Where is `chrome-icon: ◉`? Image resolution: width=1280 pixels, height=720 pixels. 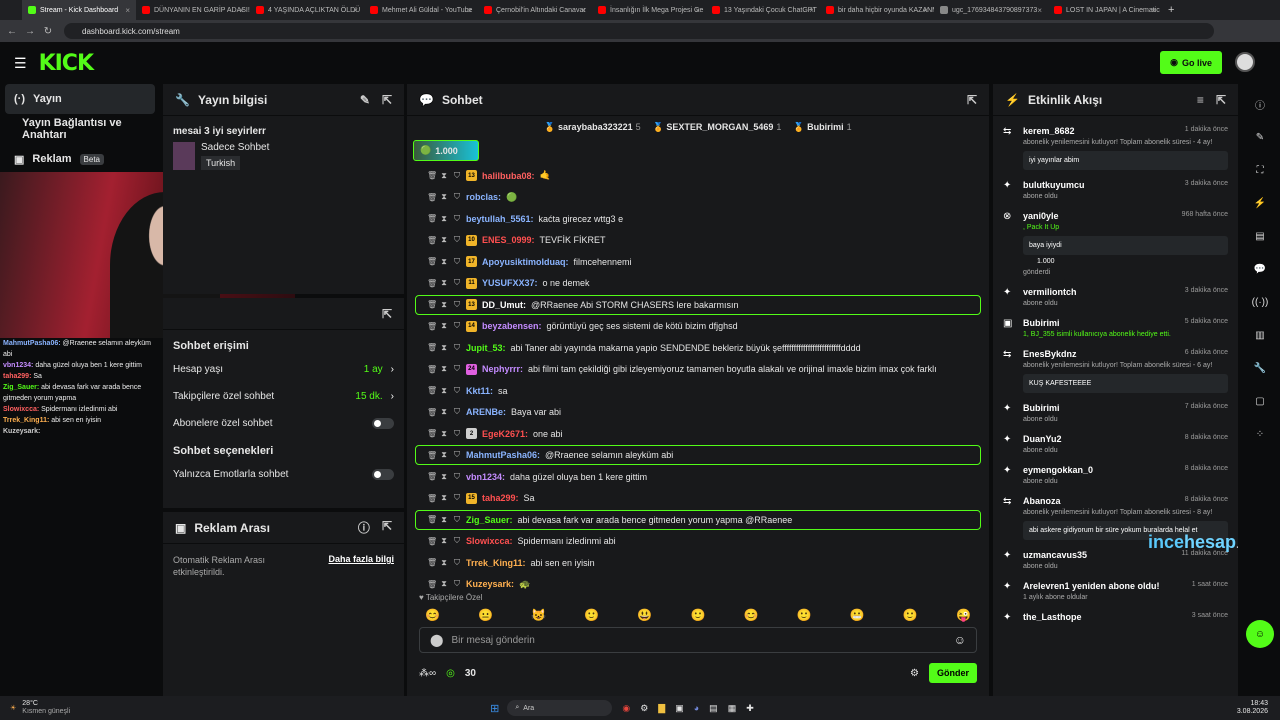
chrome-icon: ◉ is located at coordinates (626, 708).